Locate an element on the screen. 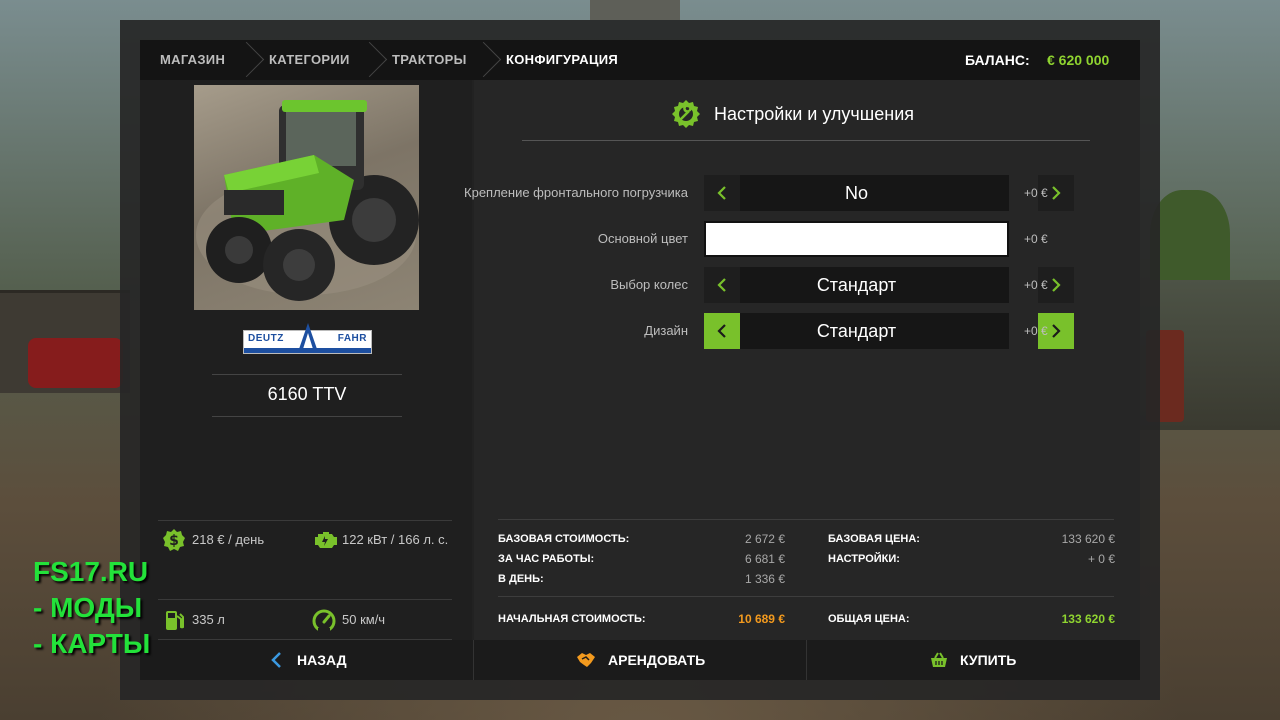 This screenshot has height=720, width=1280. engine-icon is located at coordinates (326, 540).